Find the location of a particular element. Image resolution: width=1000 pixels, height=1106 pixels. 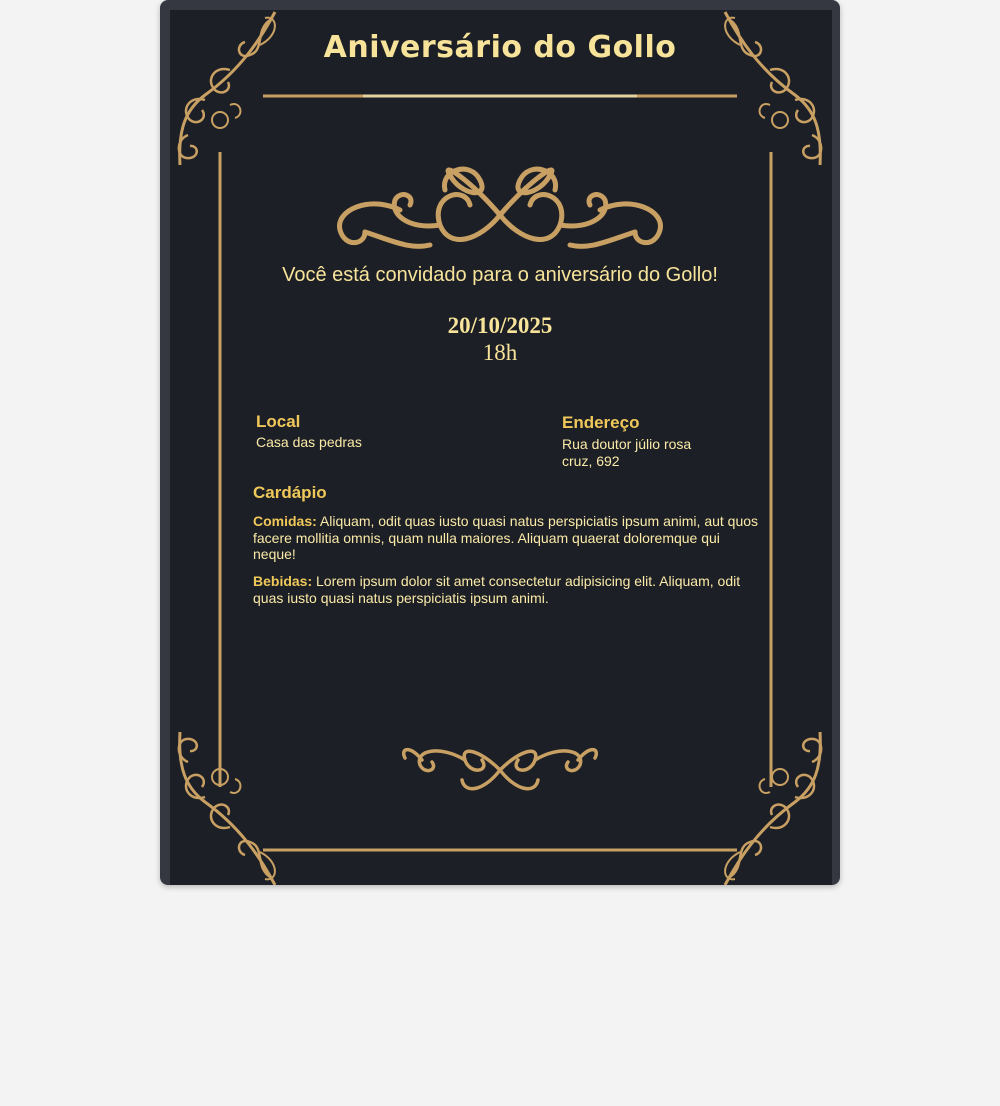

menu-food-label: Comidas: is located at coordinates (285, 521).